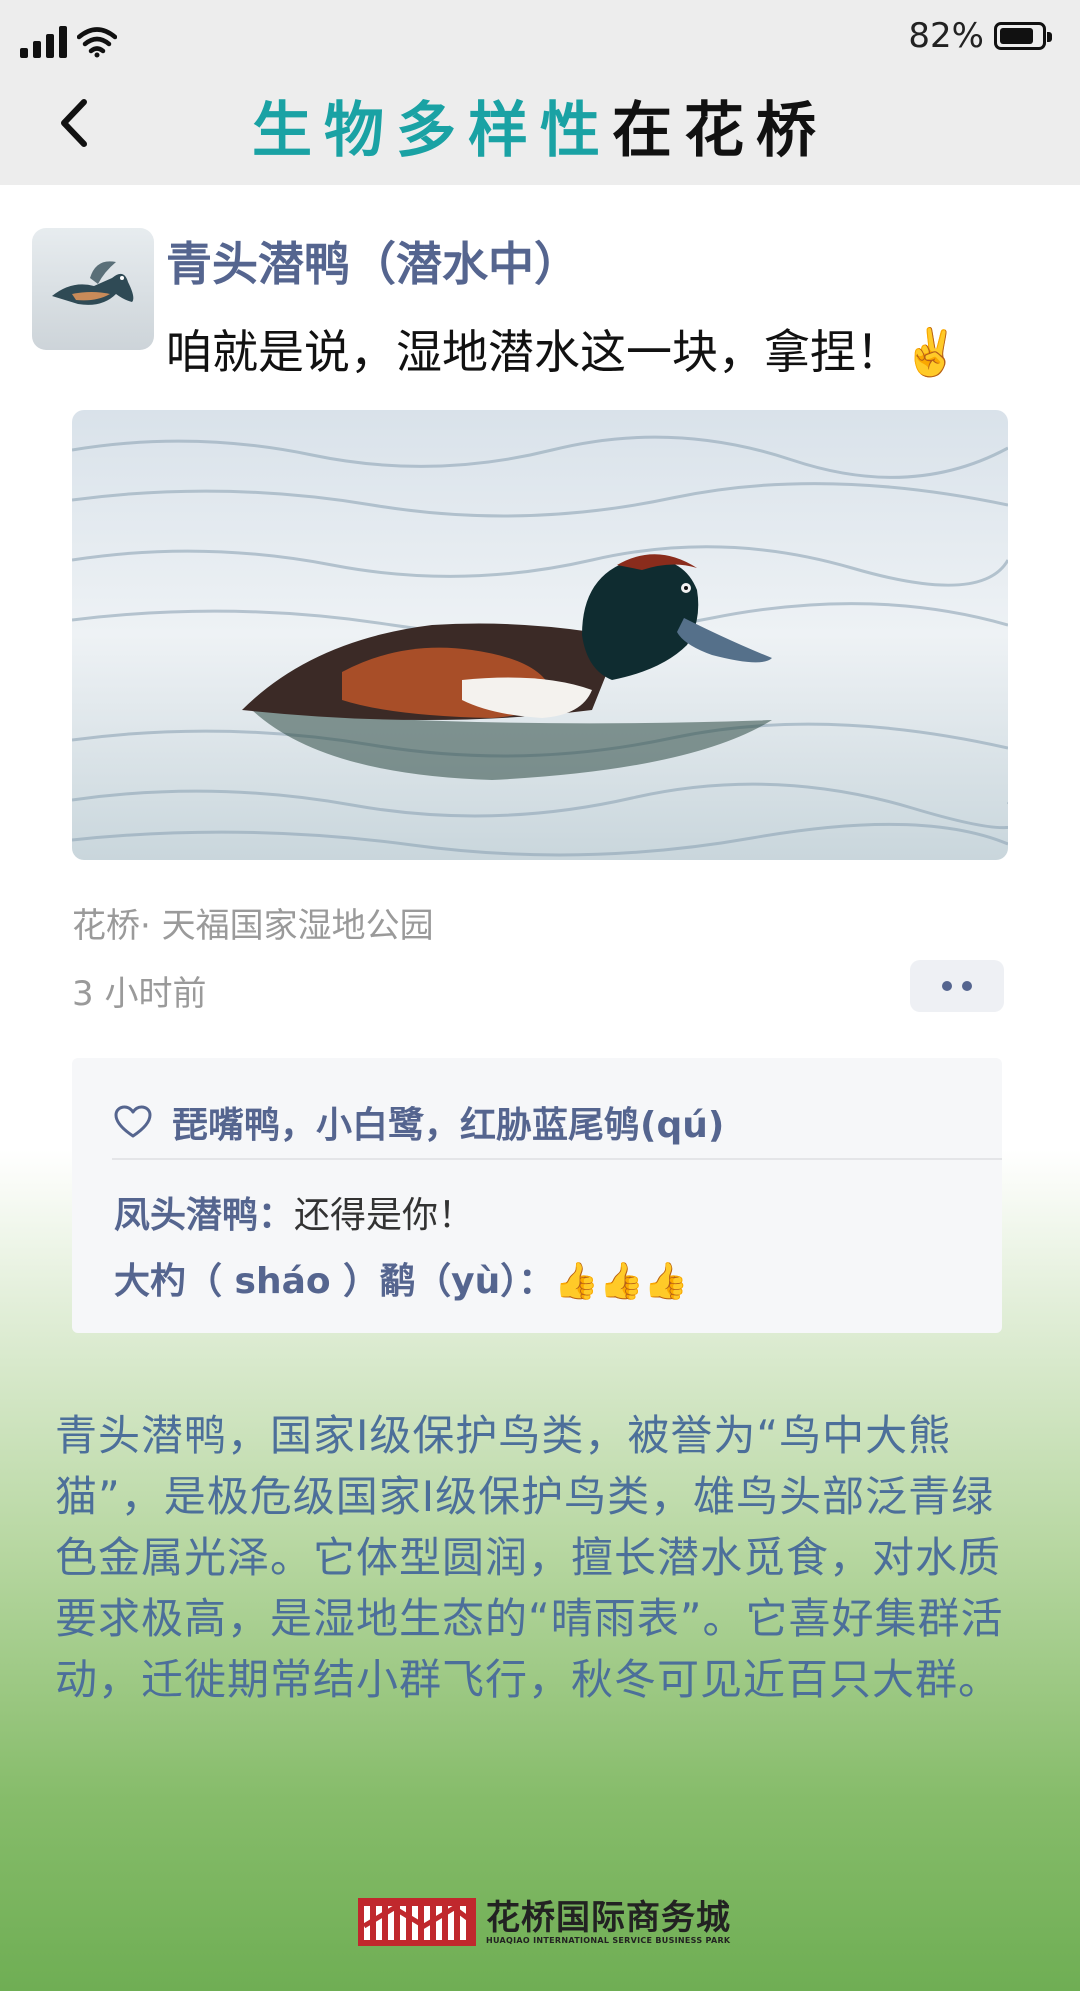 The height and width of the screenshot is (1991, 1080). I want to click on page-title: 生物多样性在花桥, so click(540, 125).